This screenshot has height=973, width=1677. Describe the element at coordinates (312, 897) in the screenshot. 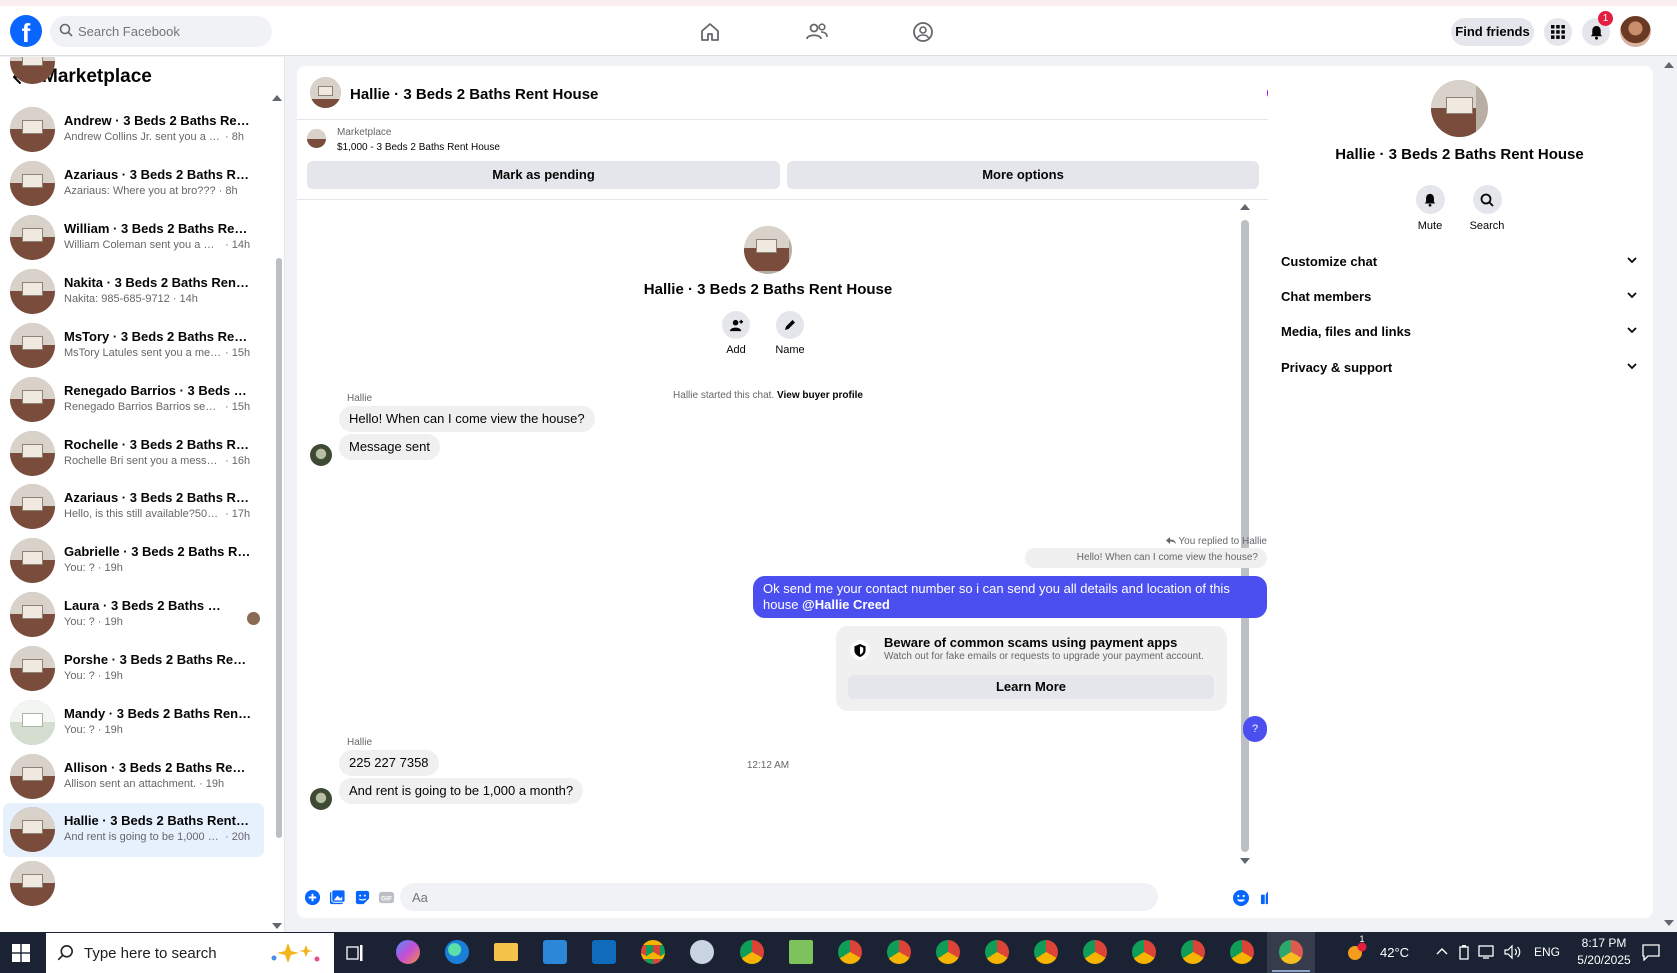

I see `plus-circle-icon` at that location.